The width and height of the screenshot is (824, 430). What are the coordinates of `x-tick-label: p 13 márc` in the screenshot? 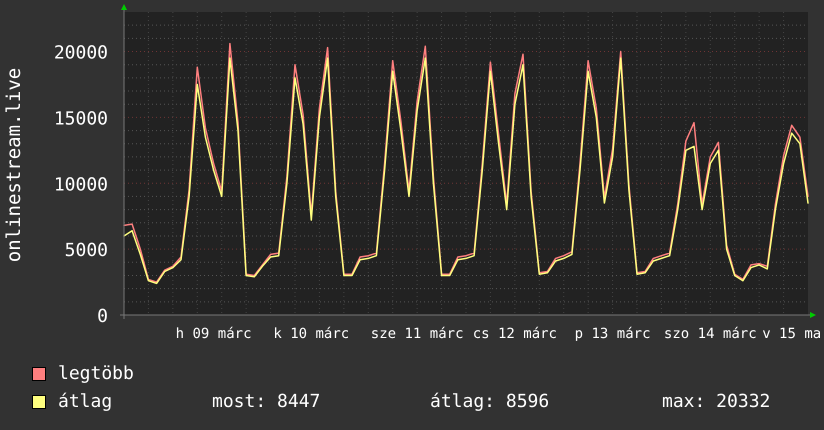 It's located at (612, 334).